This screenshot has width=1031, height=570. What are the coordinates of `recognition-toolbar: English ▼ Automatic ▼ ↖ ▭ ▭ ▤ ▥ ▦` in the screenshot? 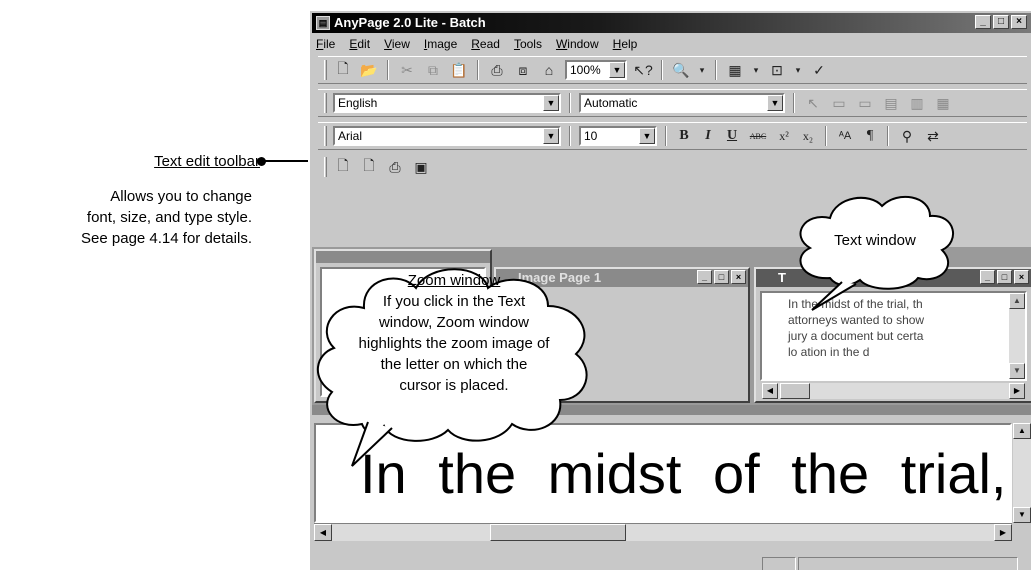 It's located at (672, 103).